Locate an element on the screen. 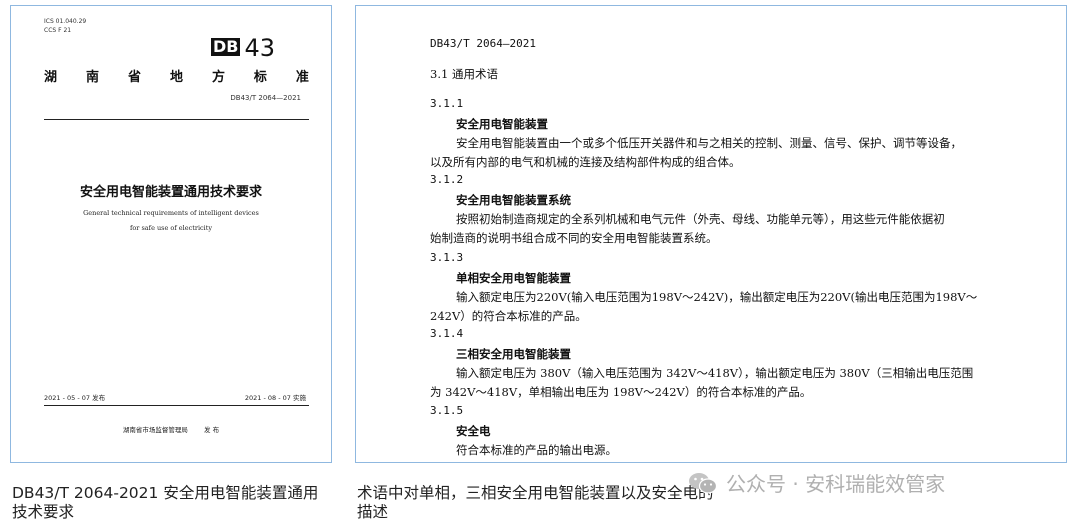 This screenshot has height=524, width=1080. term-name: 单相安全用电智能装置 is located at coordinates (513, 278).